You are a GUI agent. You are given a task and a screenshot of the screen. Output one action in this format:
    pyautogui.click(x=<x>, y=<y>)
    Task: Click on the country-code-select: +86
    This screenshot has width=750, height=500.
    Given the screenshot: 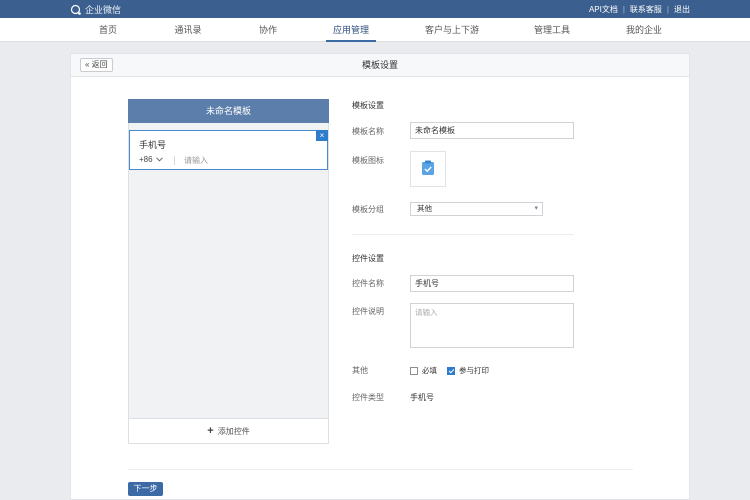 What is the action you would take?
    pyautogui.click(x=151, y=159)
    